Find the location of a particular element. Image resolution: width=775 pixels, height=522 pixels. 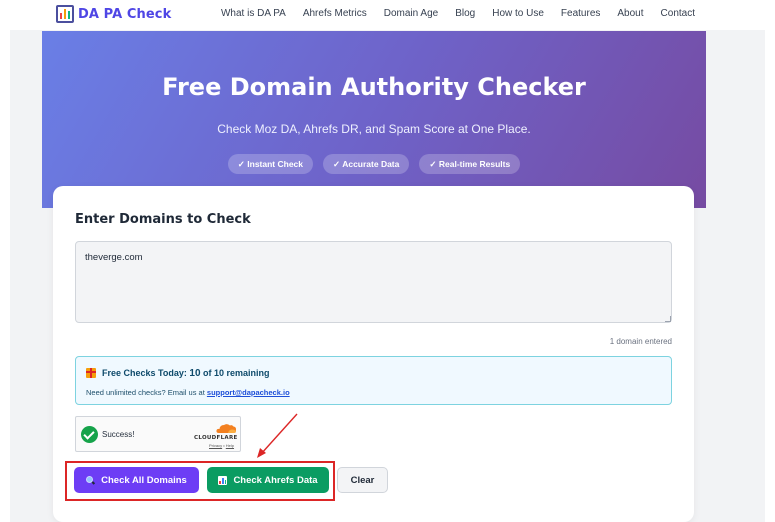

logo-text: DA PA Check is located at coordinates (125, 14).